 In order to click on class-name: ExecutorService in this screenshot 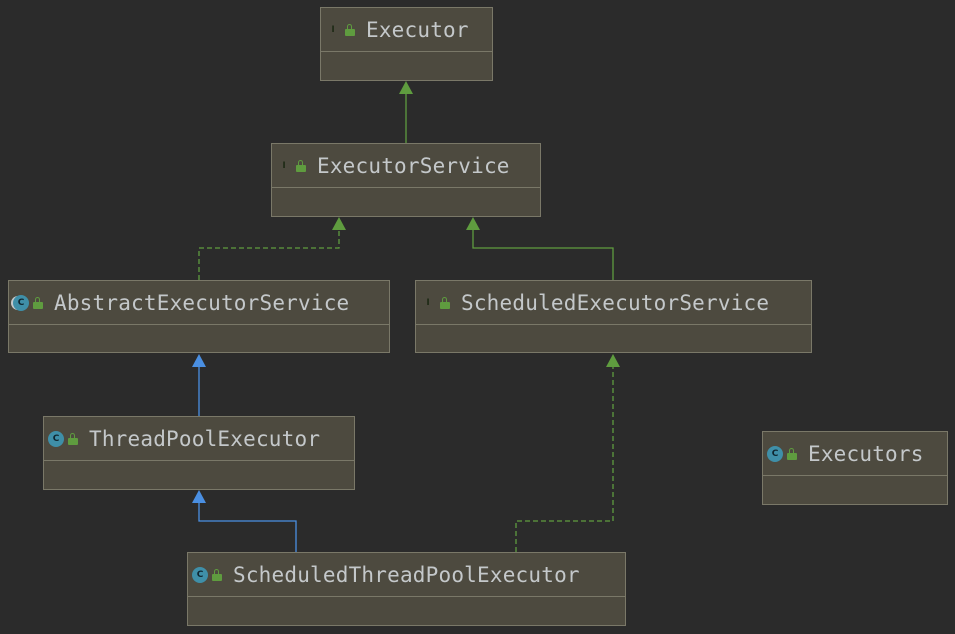, I will do `click(413, 165)`.